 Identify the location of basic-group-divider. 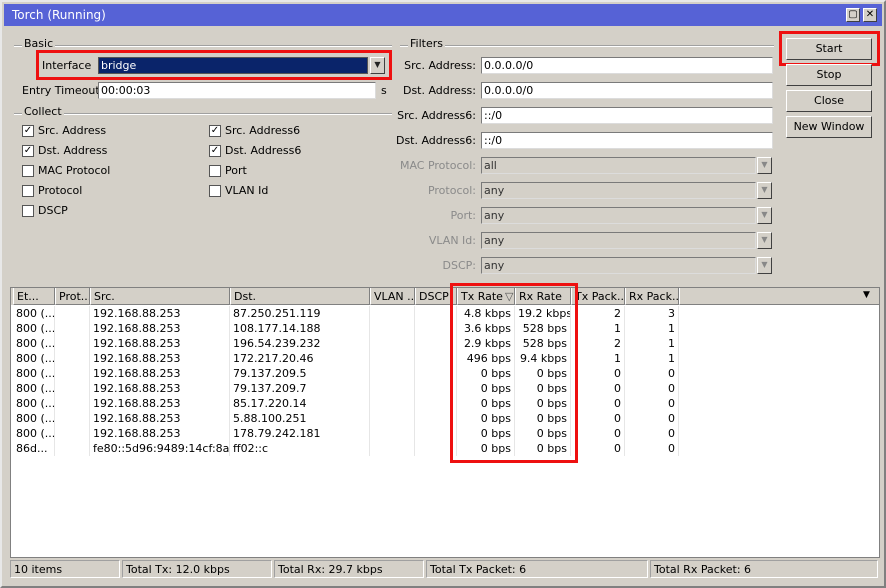
(203, 46).